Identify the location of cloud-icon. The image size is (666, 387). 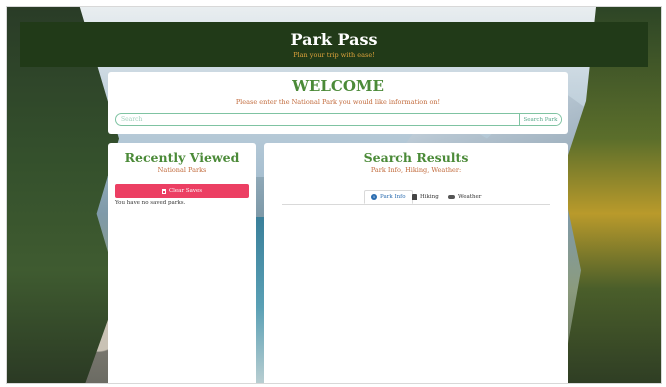
(451, 197).